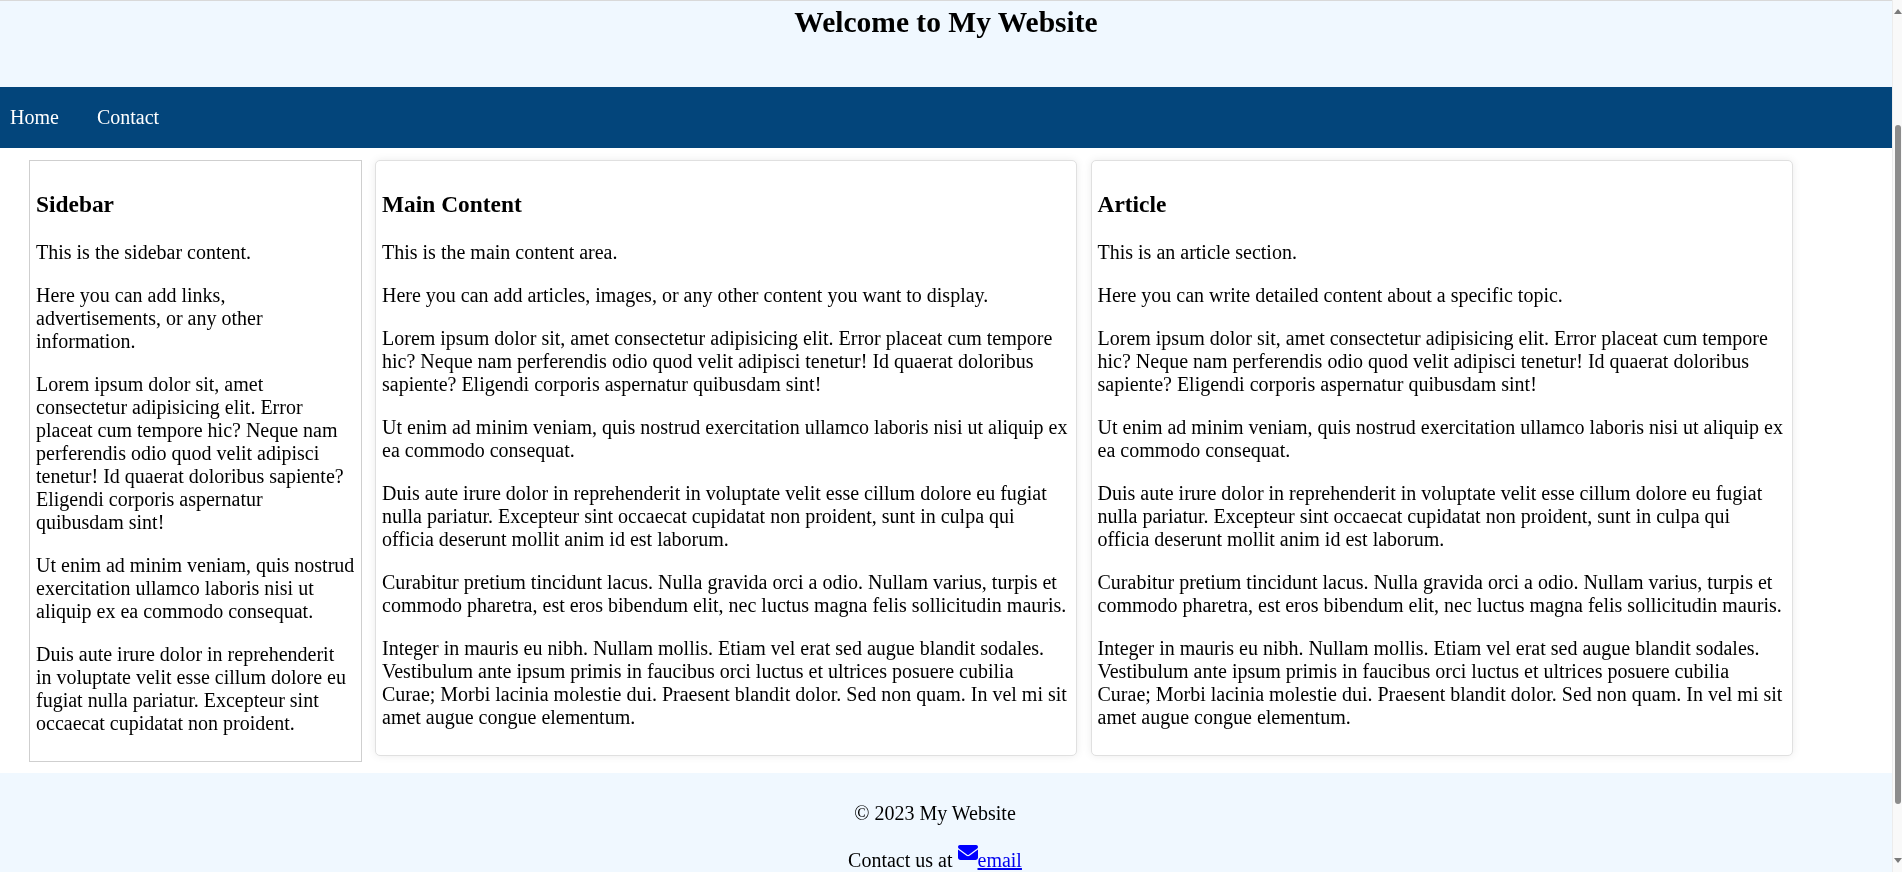 The width and height of the screenshot is (1902, 872). What do you see at coordinates (686, 296) in the screenshot?
I see `paragraph-text: Here you can add articles, images, or any other content you want to display.` at bounding box center [686, 296].